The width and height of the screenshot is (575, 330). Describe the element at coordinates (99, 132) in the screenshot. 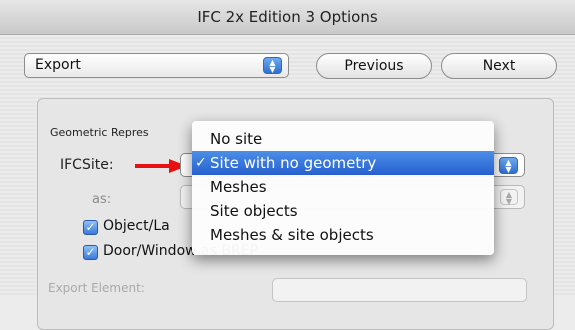

I see `group-title: Geometric Repres` at that location.